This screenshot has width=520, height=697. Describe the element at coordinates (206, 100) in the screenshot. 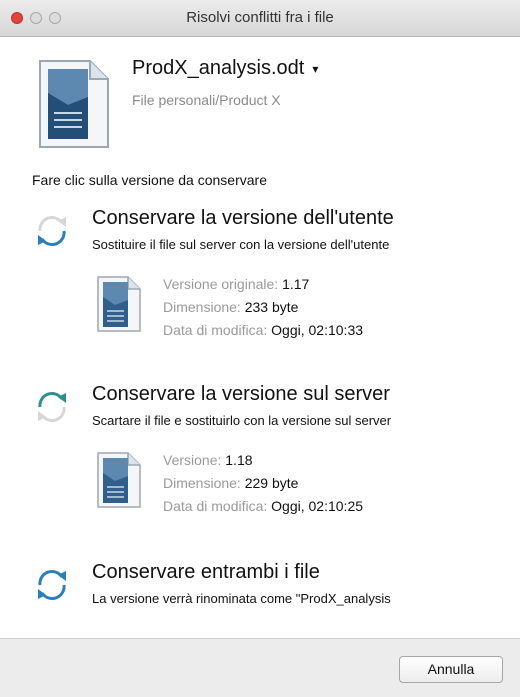

I see `file-path: File personali/Product X` at that location.